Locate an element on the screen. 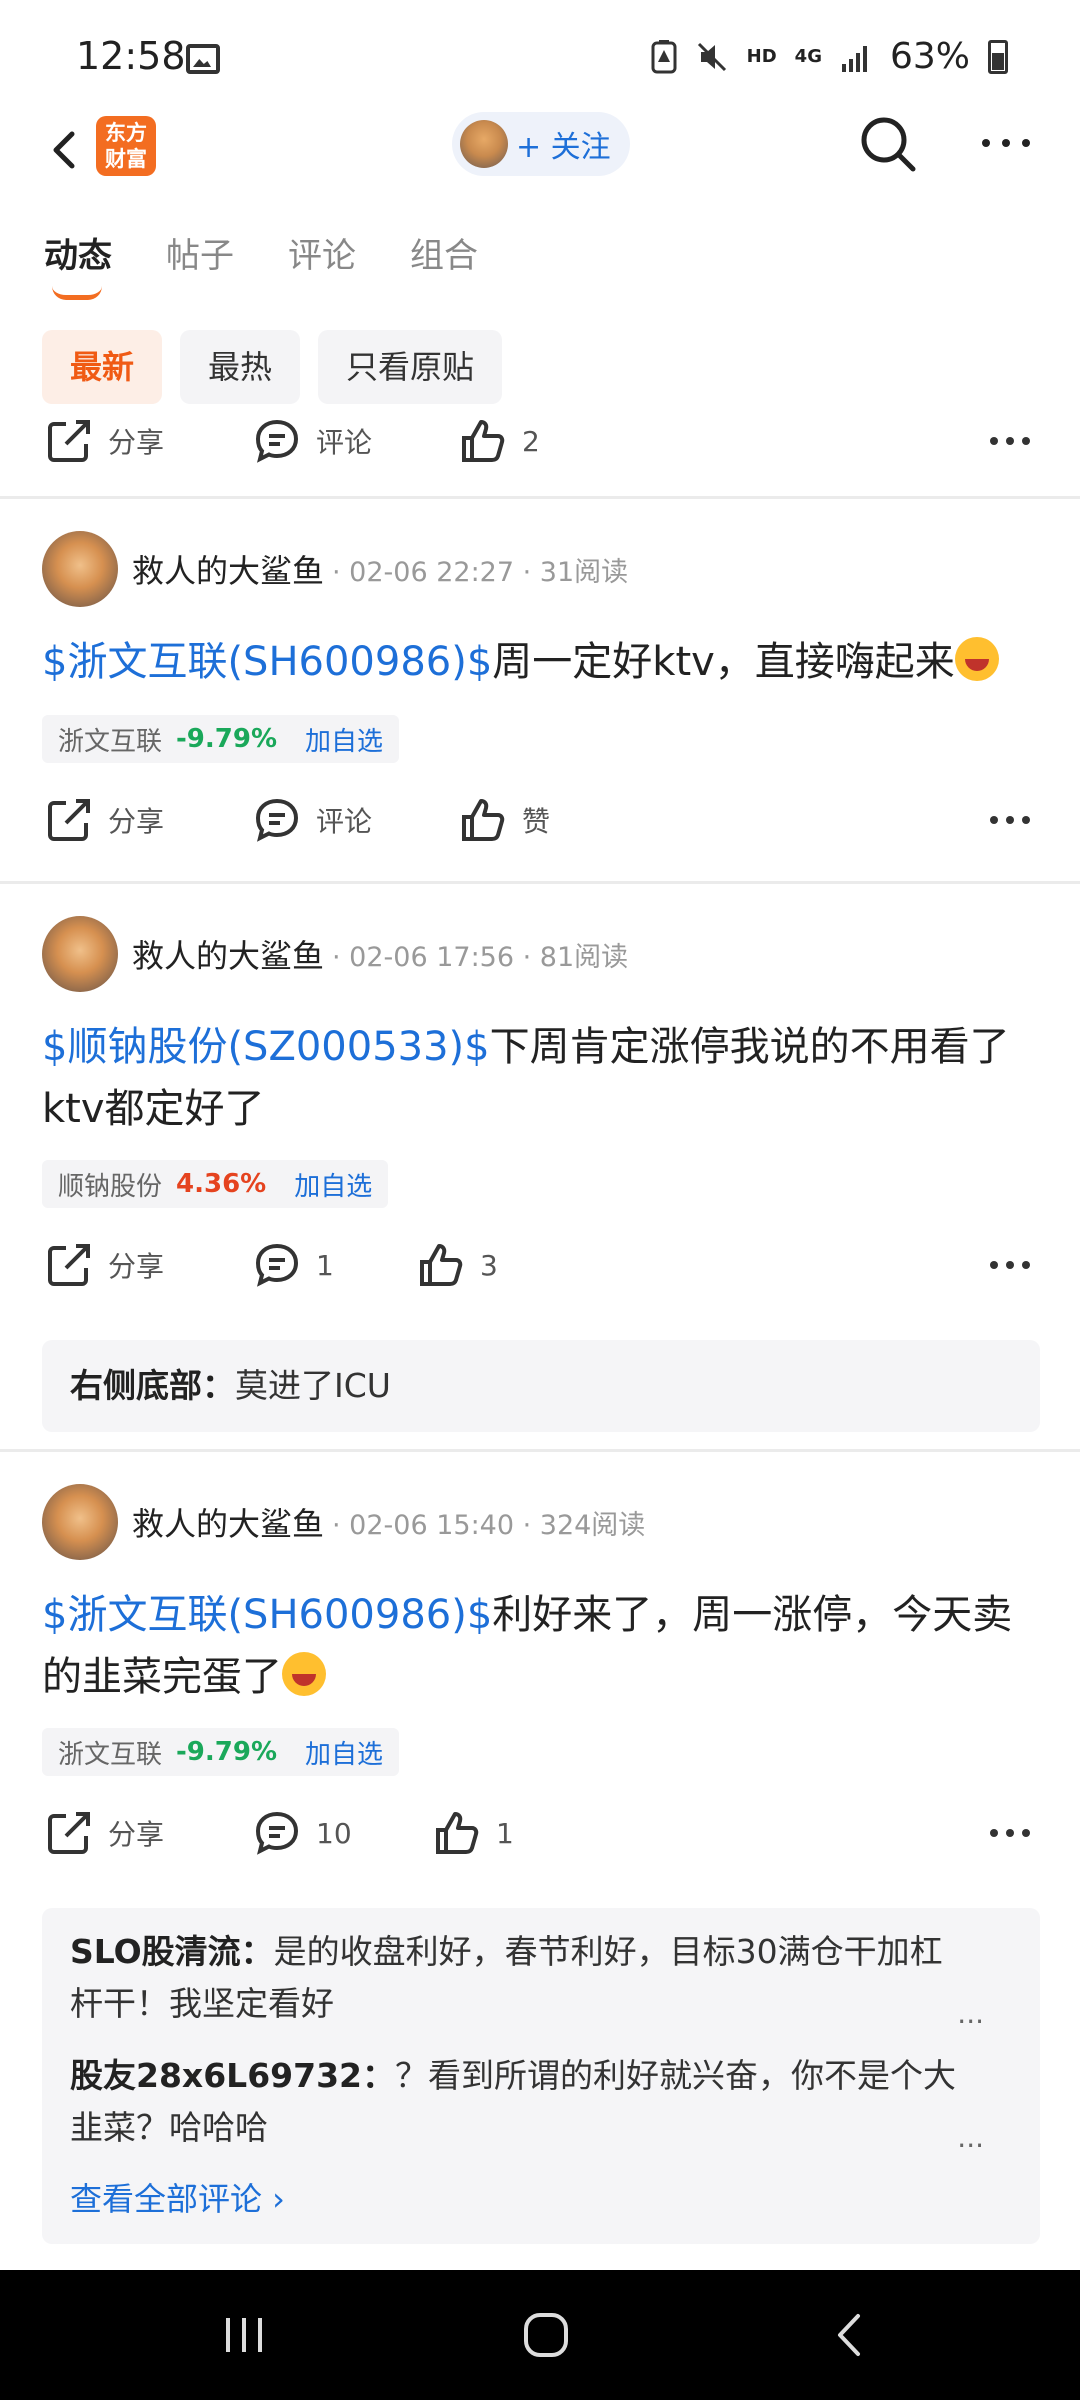 The image size is (1080, 2400). filter-original-only: 只看原贴 is located at coordinates (410, 367).